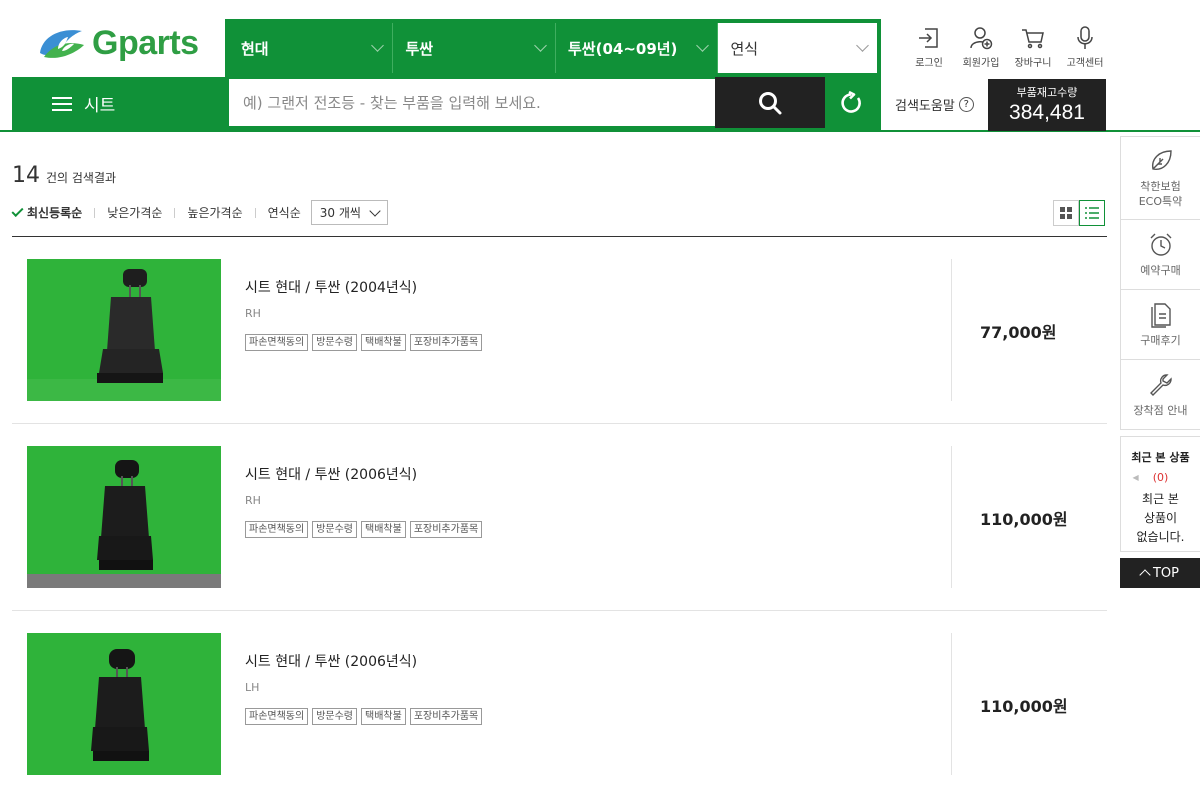 The image size is (1200, 789). What do you see at coordinates (252, 687) in the screenshot?
I see `product-side: LH` at bounding box center [252, 687].